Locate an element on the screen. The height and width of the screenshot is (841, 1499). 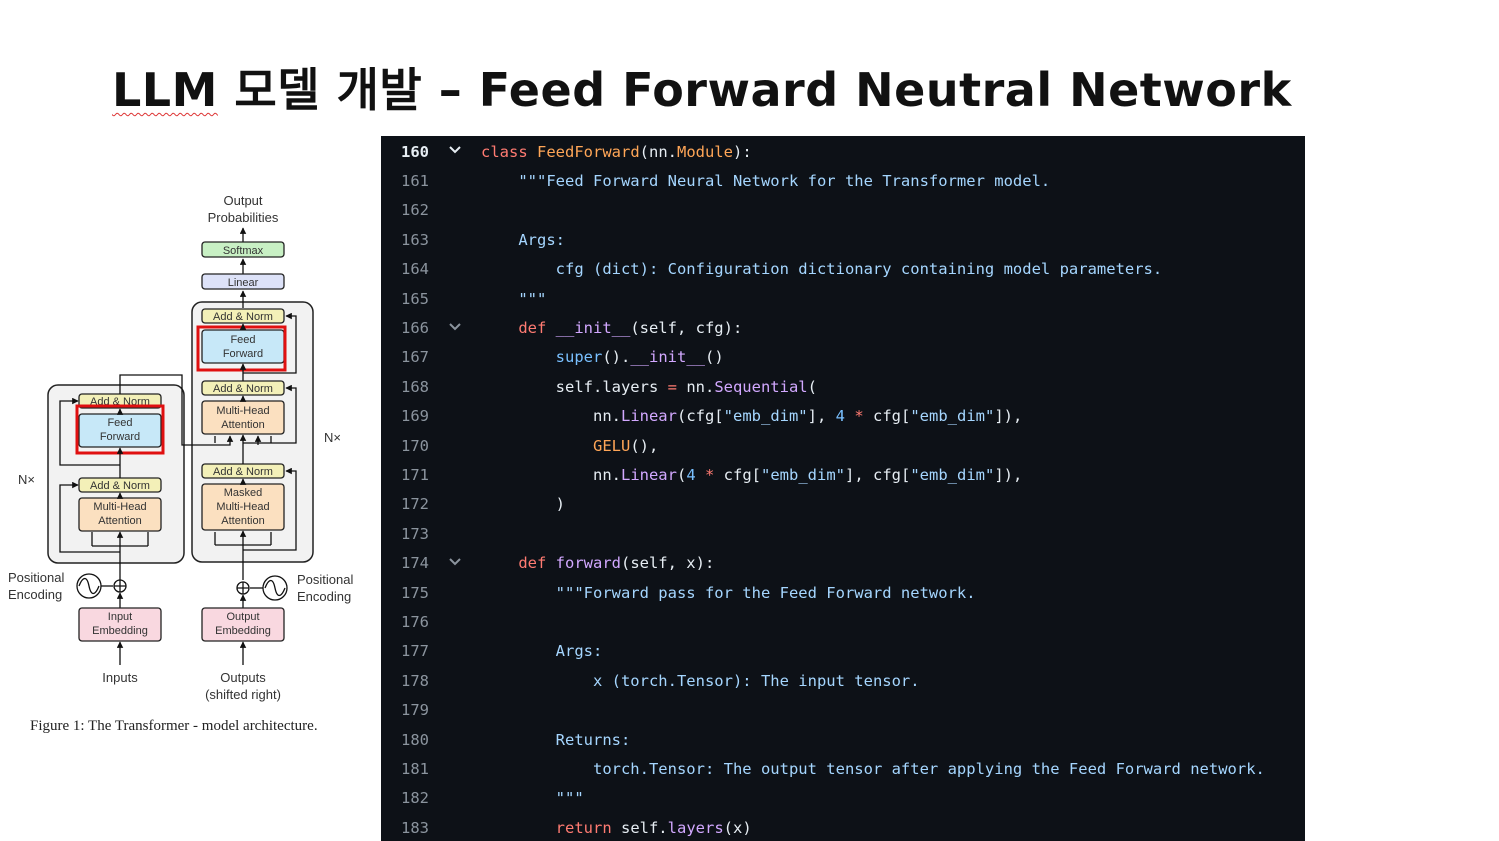
code-line: 183 return self.layers(x) is located at coordinates (843, 827).